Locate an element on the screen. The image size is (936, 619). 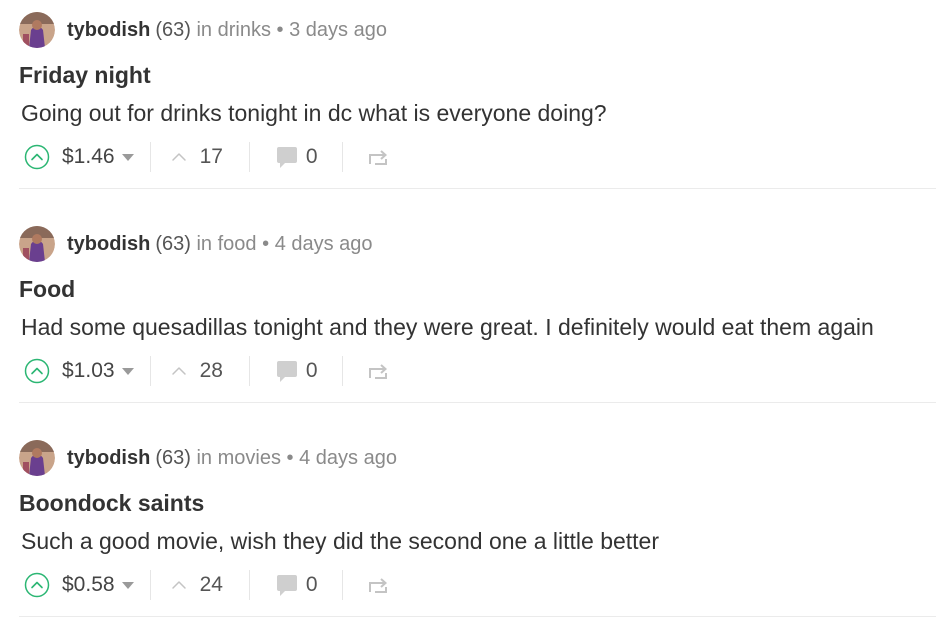
vote-count-value: 28 is located at coordinates (211, 370).